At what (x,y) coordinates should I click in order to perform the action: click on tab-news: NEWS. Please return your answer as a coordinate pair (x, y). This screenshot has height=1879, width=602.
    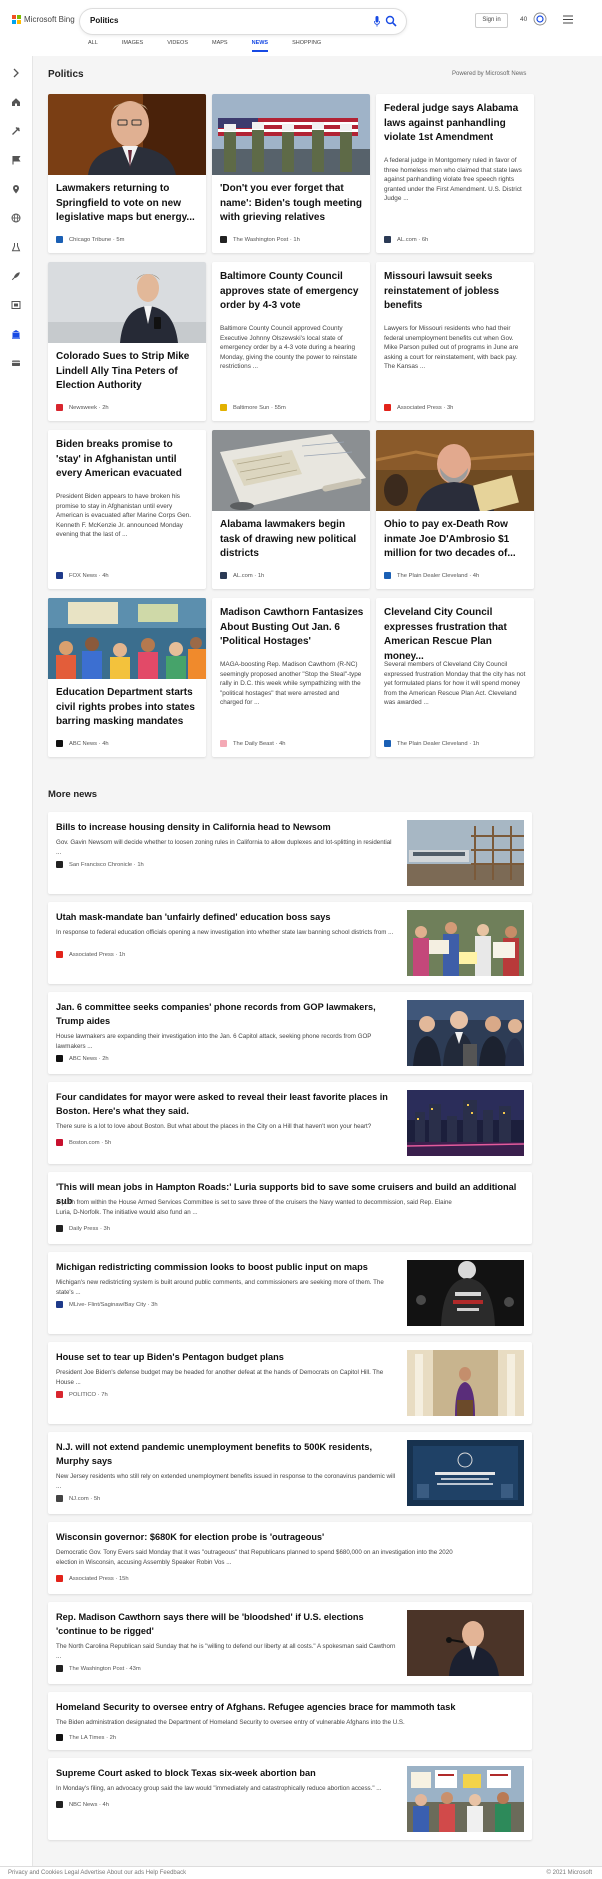
    Looking at the image, I should click on (260, 46).